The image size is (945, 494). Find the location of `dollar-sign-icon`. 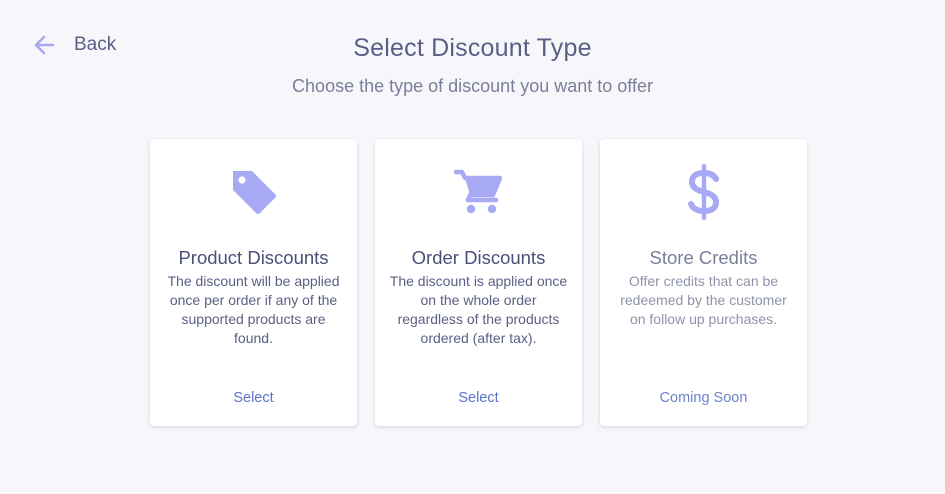

dollar-sign-icon is located at coordinates (703, 192).